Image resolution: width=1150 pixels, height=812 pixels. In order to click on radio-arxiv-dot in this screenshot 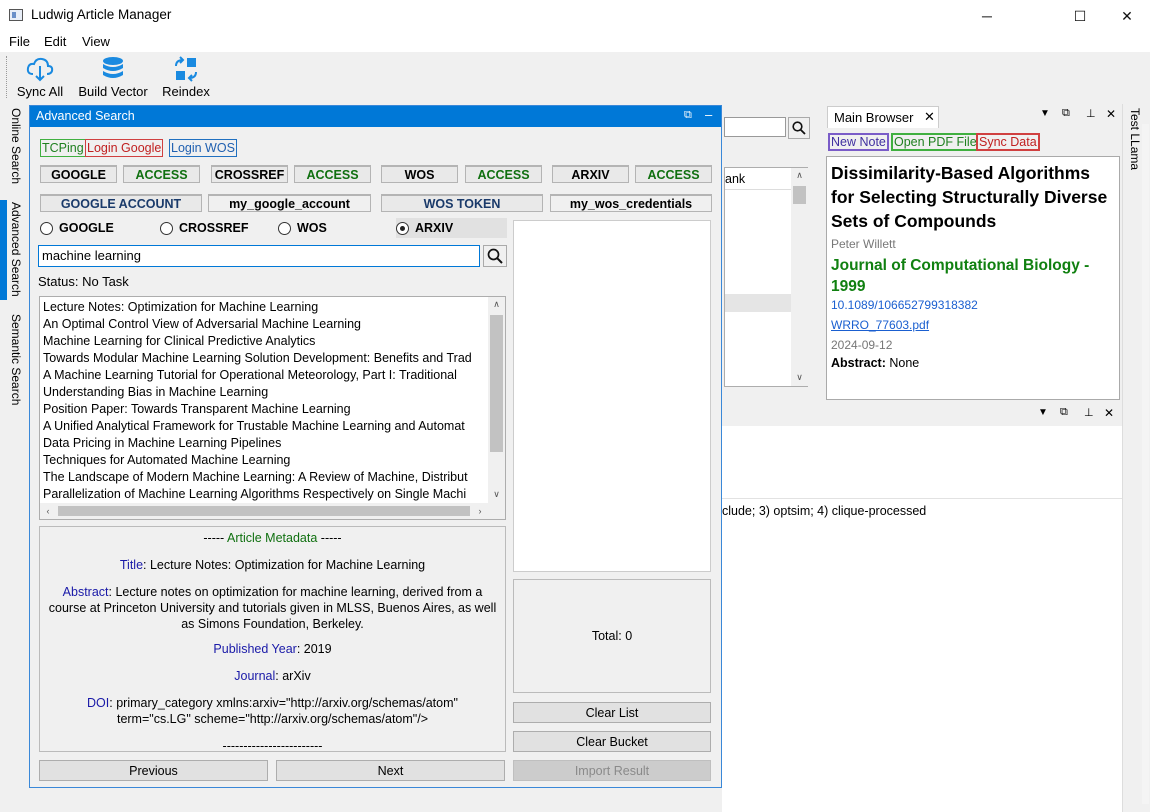, I will do `click(402, 228)`.